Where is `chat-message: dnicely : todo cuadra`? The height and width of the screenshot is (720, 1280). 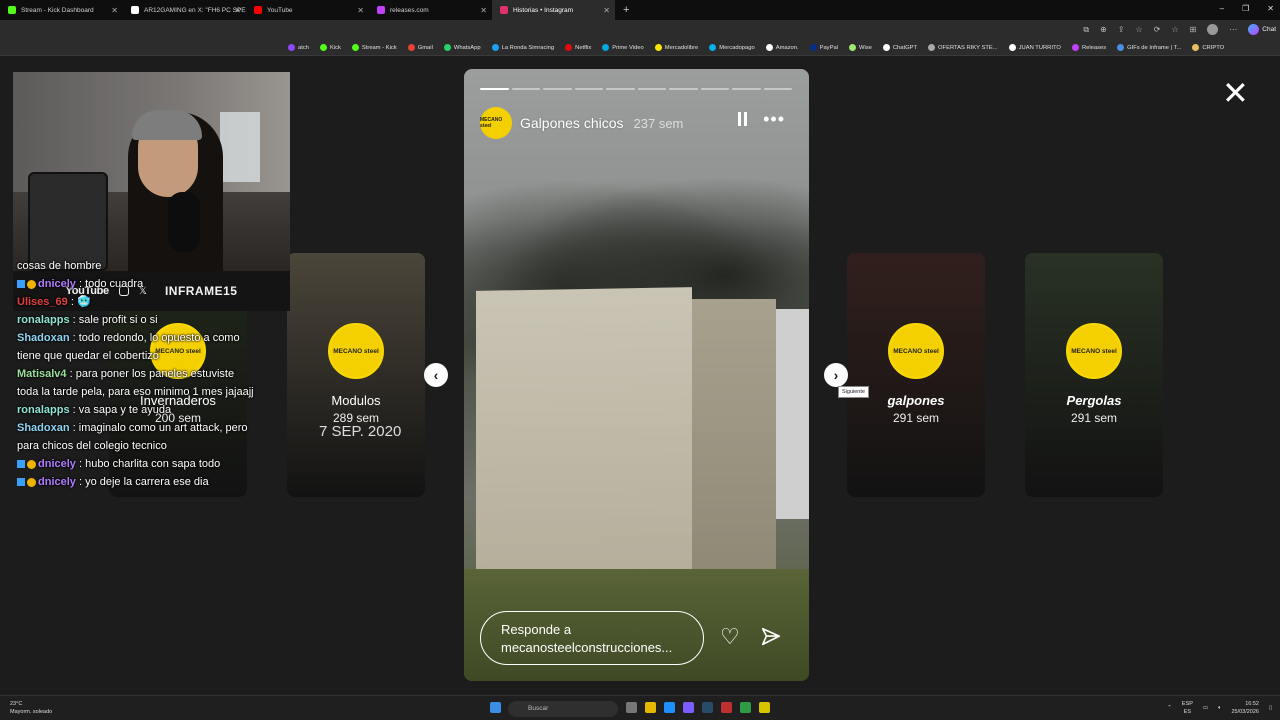 chat-message: dnicely : todo cuadra is located at coordinates (137, 284).